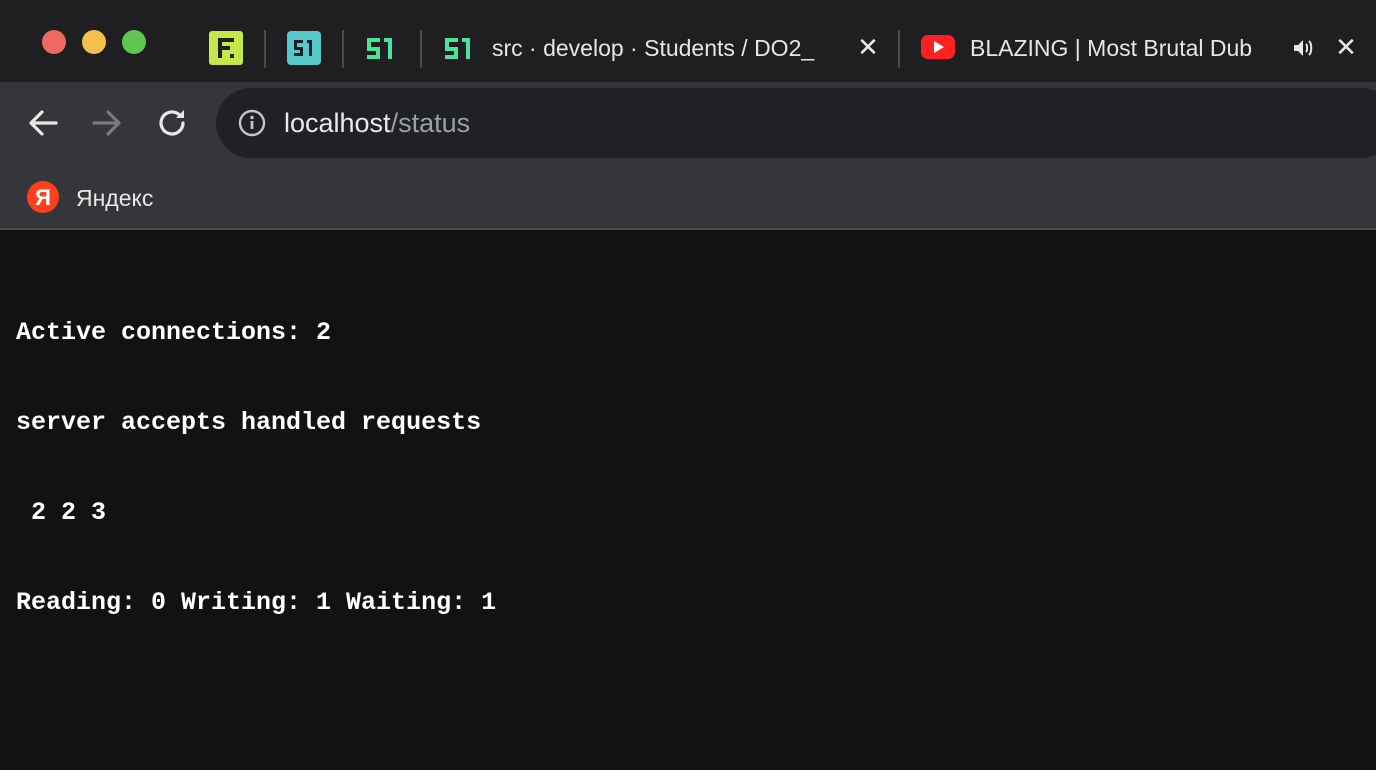 The height and width of the screenshot is (770, 1376). Describe the element at coordinates (94, 42) in the screenshot. I see `window-minimize-button` at that location.